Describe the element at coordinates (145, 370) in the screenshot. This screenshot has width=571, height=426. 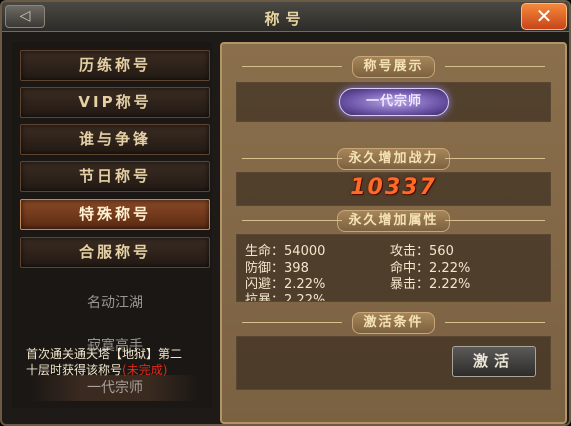
I see `condition-status: (未完成)` at that location.